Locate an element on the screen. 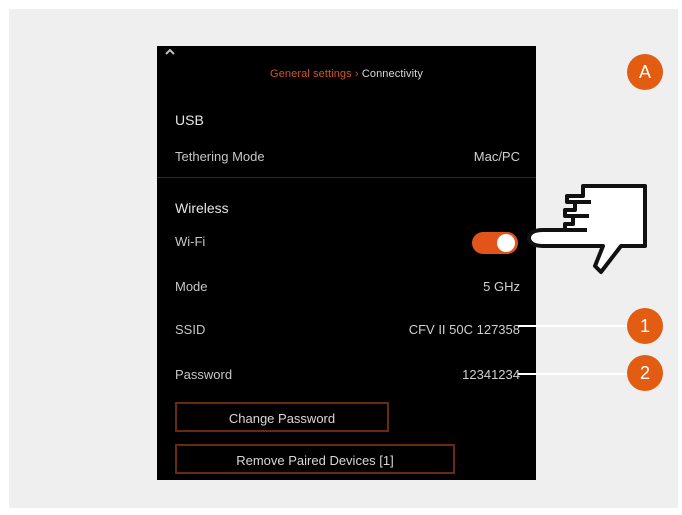  section-title-wireless: Wireless is located at coordinates (202, 208).